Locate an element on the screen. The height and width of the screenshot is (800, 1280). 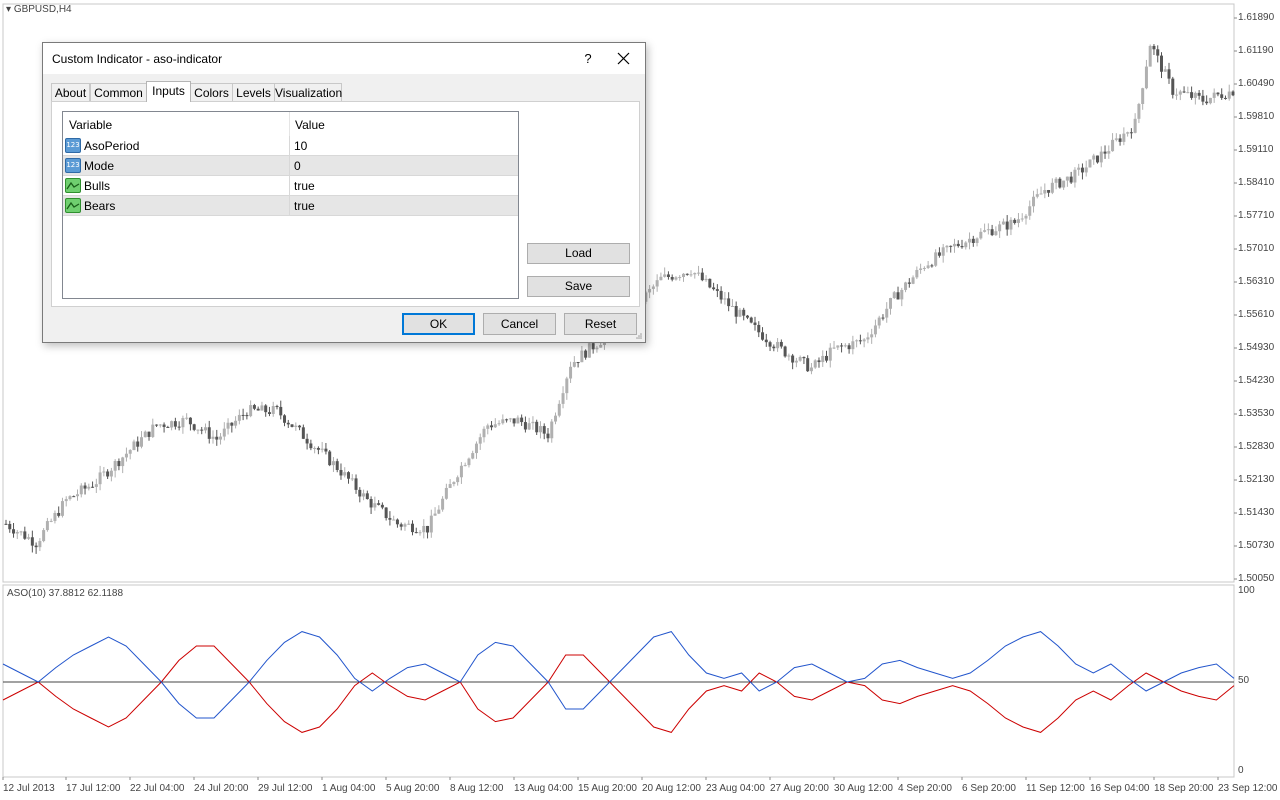
price-tick-label: 1.61190 is located at coordinates (1256, 50).